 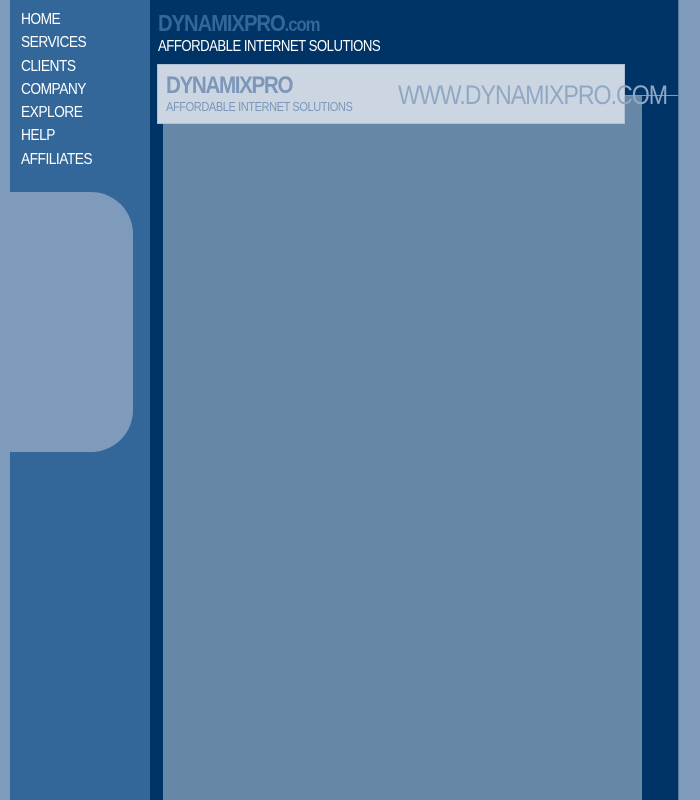 What do you see at coordinates (222, 23) in the screenshot?
I see `logo-name: DYNAMIXPRO` at bounding box center [222, 23].